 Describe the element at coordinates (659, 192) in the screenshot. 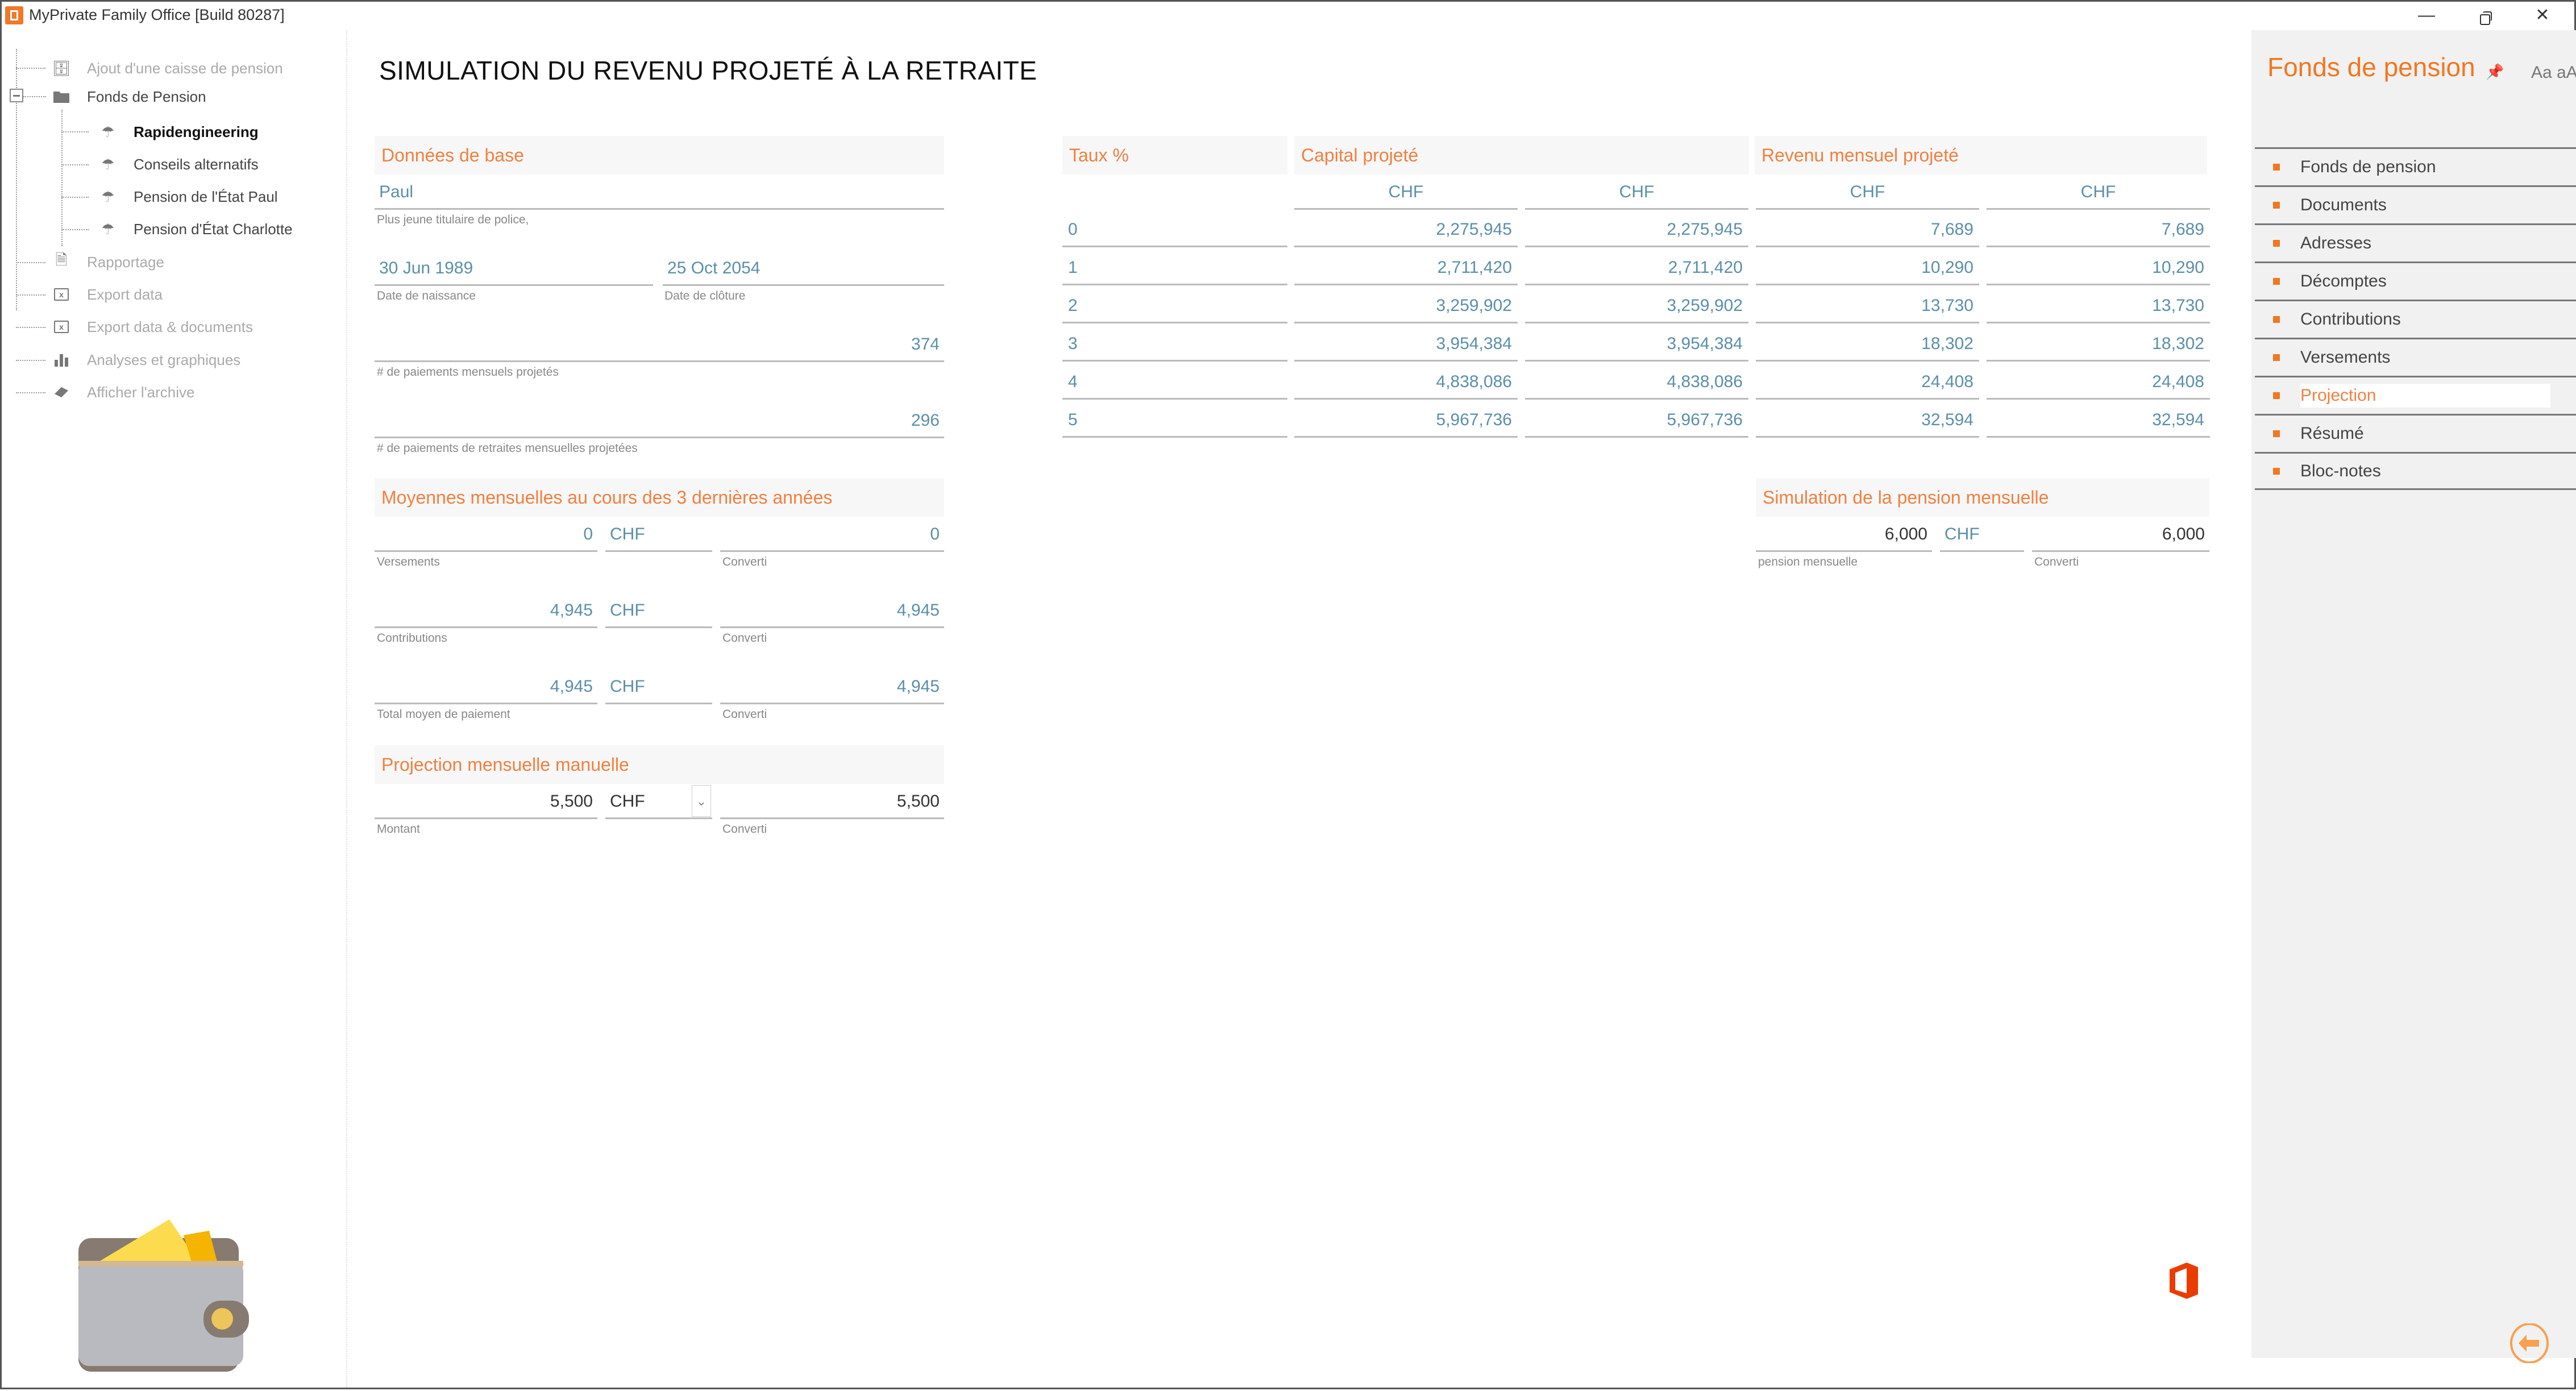

I see `holder-field: Paul` at that location.